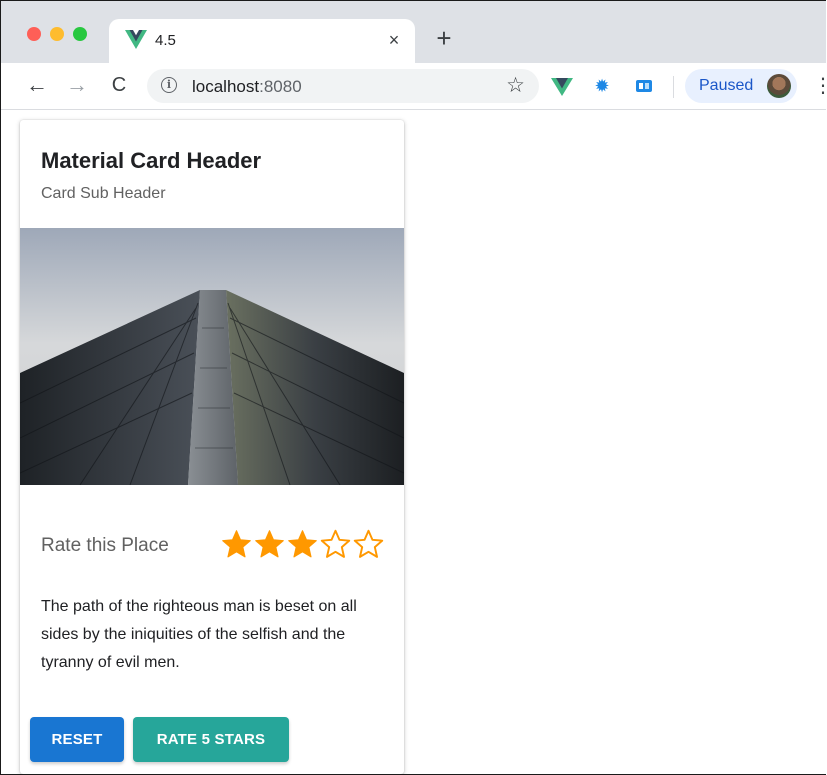 Image resolution: width=827 pixels, height=775 pixels. What do you see at coordinates (673, 87) in the screenshot?
I see `toolbar-divider` at bounding box center [673, 87].